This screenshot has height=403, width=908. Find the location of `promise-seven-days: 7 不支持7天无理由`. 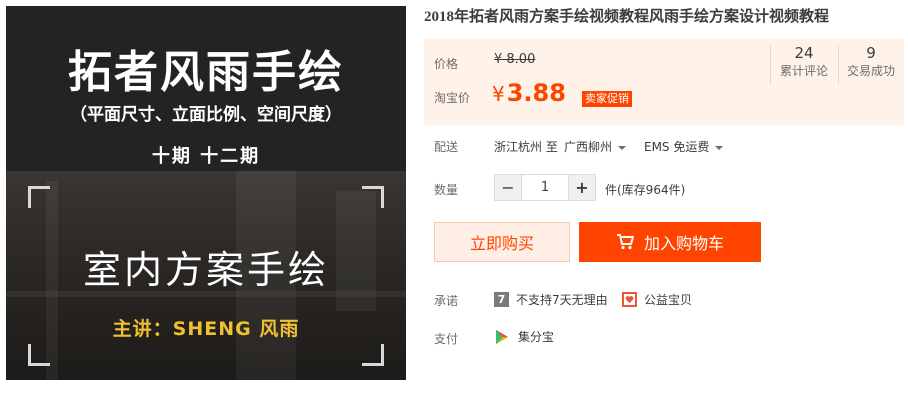

promise-seven-days: 7 不支持7天无理由 is located at coordinates (551, 299).